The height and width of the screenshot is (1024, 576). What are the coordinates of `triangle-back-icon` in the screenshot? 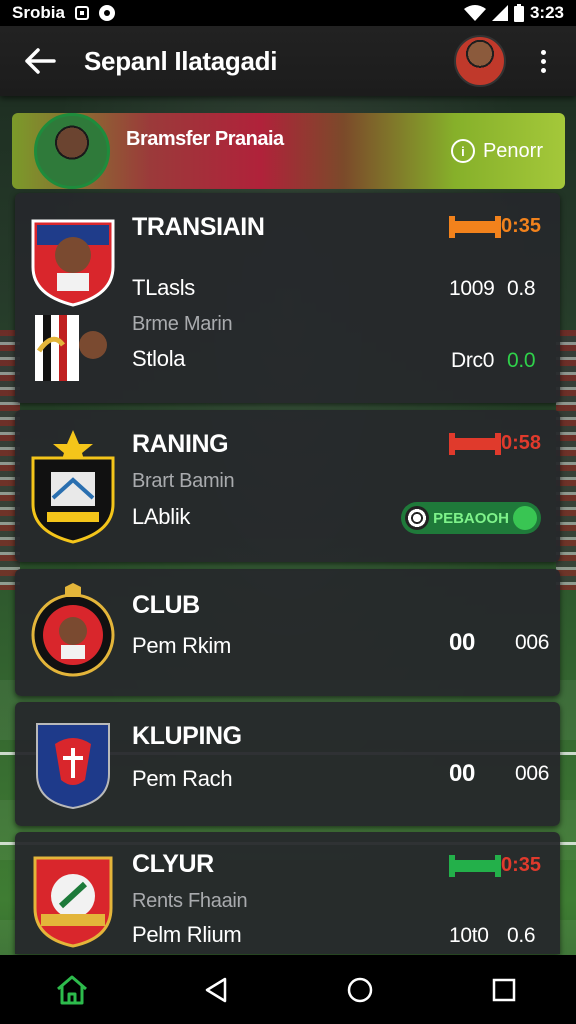 It's located at (216, 989).